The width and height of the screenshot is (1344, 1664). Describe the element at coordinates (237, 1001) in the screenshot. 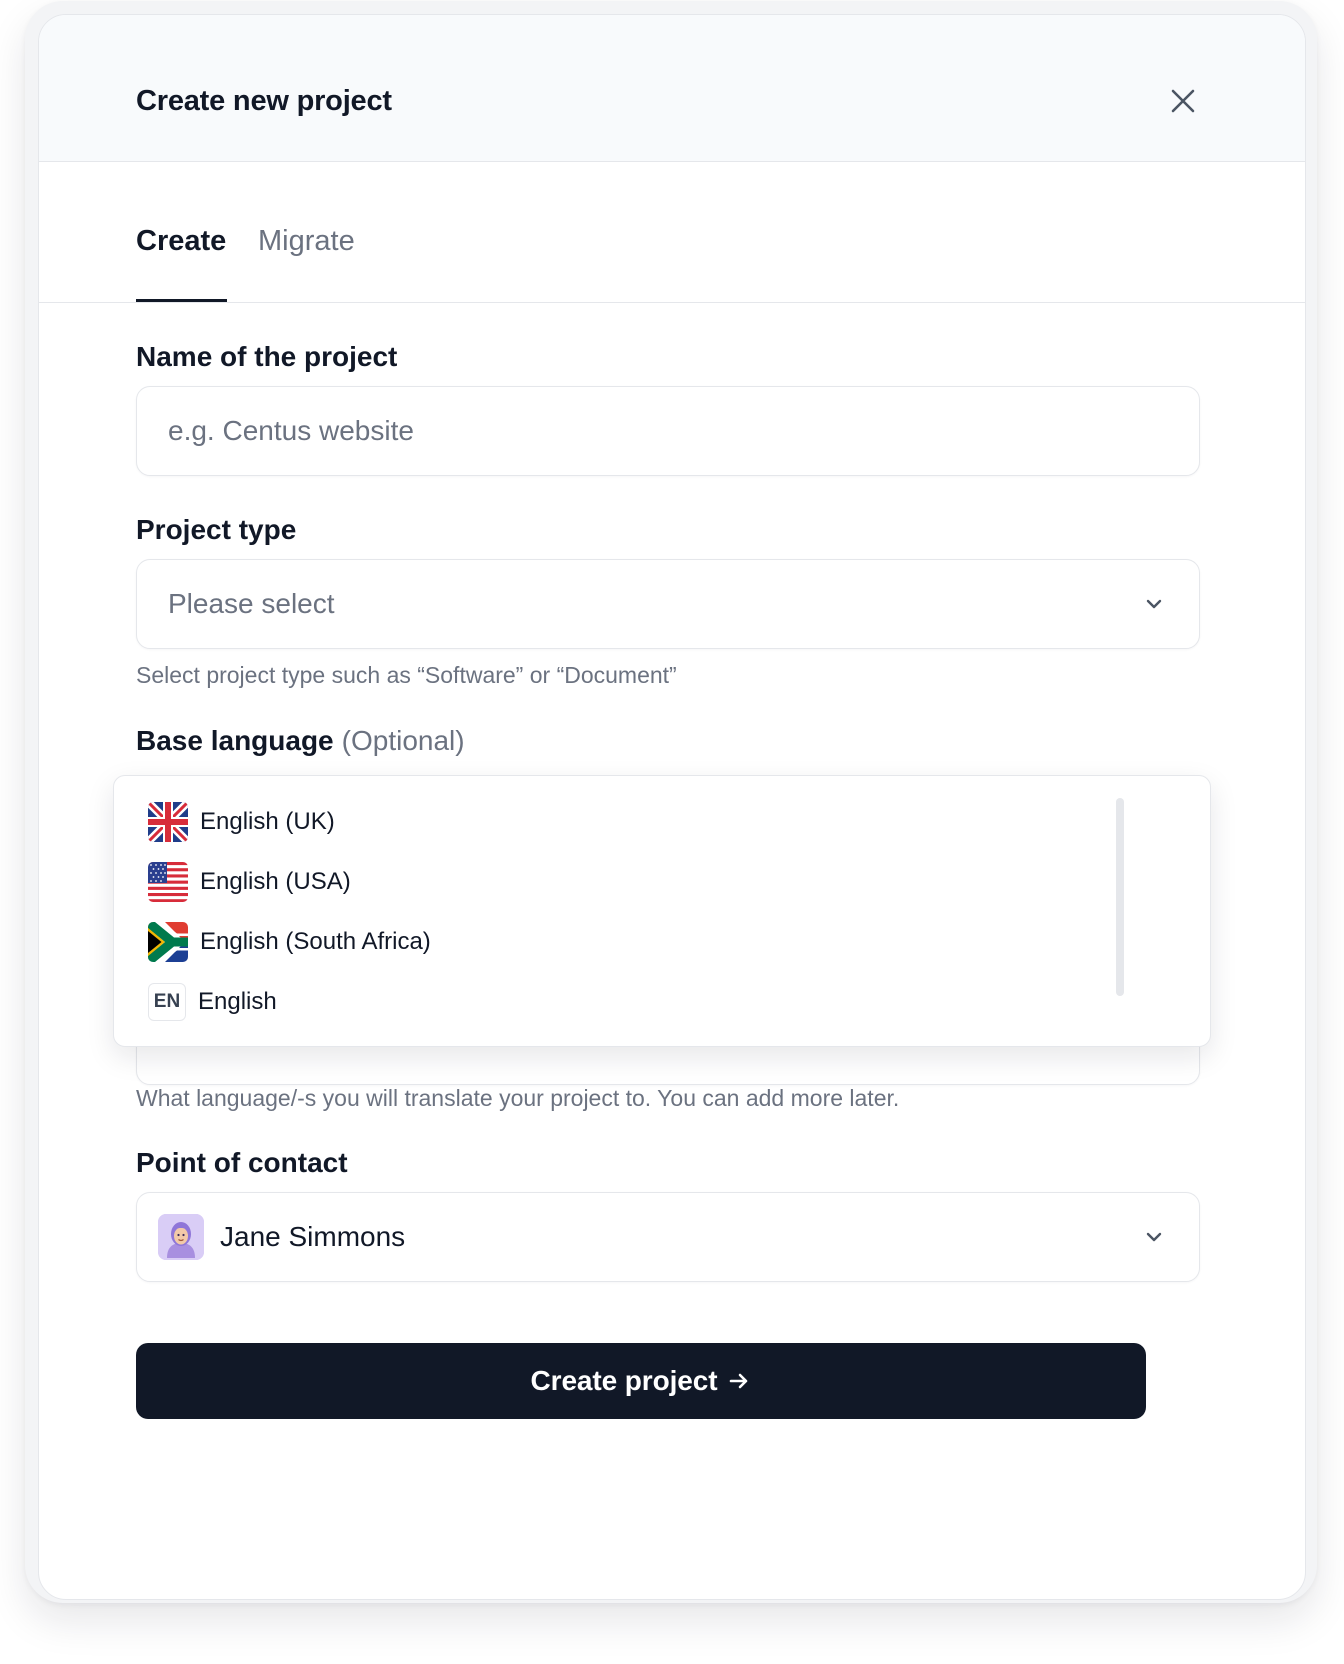

I see `language-option-label: English` at that location.